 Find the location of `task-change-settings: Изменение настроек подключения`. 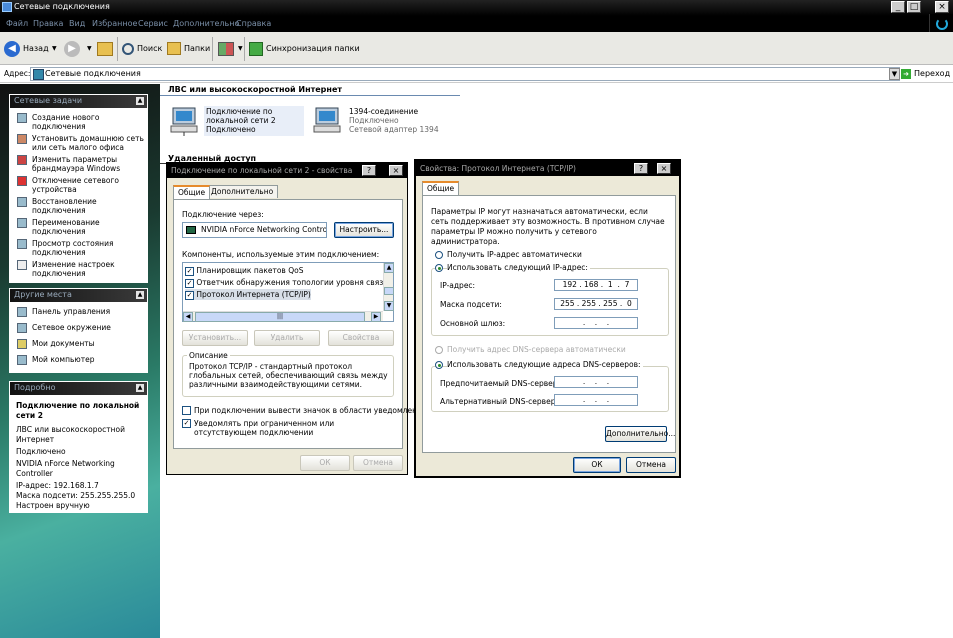

task-change-settings: Изменение настроек подключения is located at coordinates (78, 269).